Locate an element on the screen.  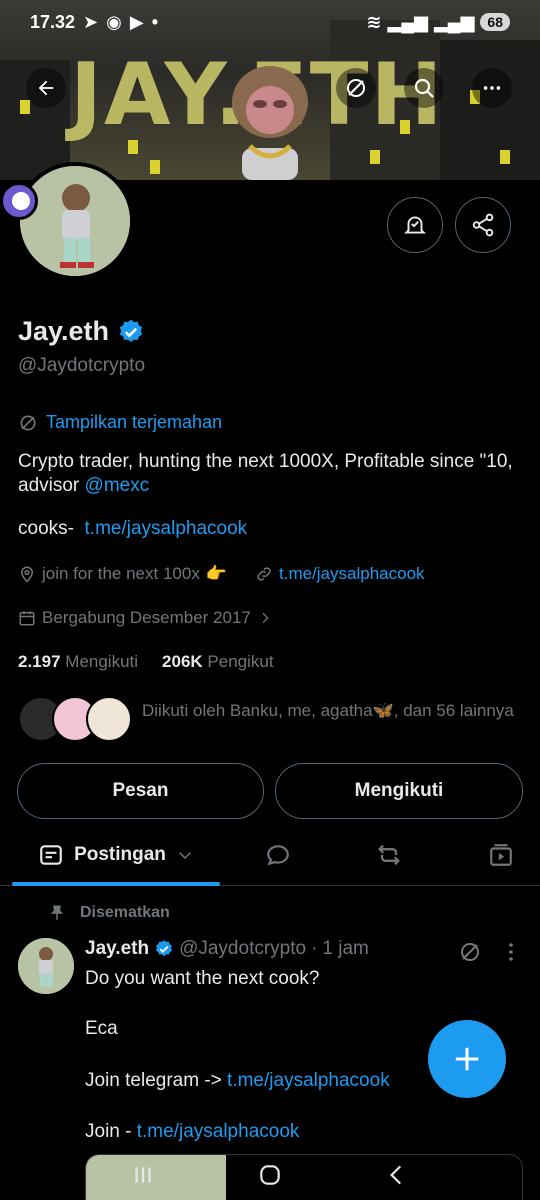
mention-link: @mexc is located at coordinates (117, 485).